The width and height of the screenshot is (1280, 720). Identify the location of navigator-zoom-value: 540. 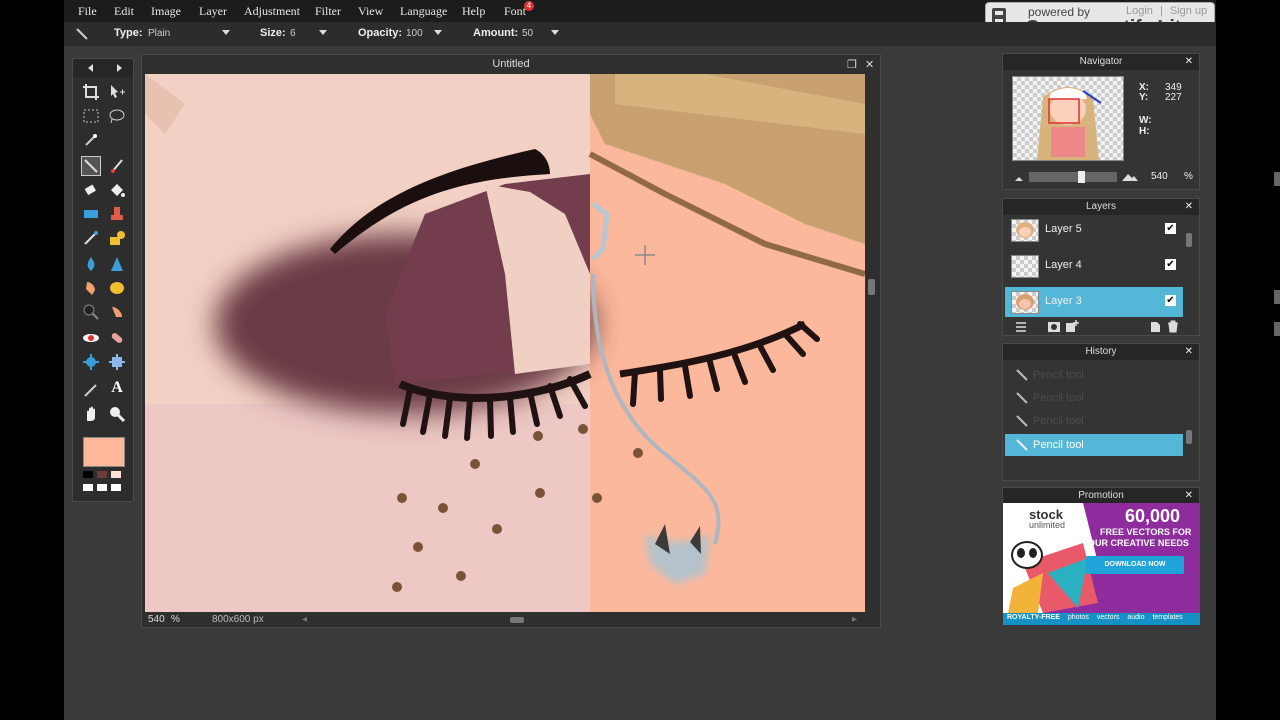
(1159, 176).